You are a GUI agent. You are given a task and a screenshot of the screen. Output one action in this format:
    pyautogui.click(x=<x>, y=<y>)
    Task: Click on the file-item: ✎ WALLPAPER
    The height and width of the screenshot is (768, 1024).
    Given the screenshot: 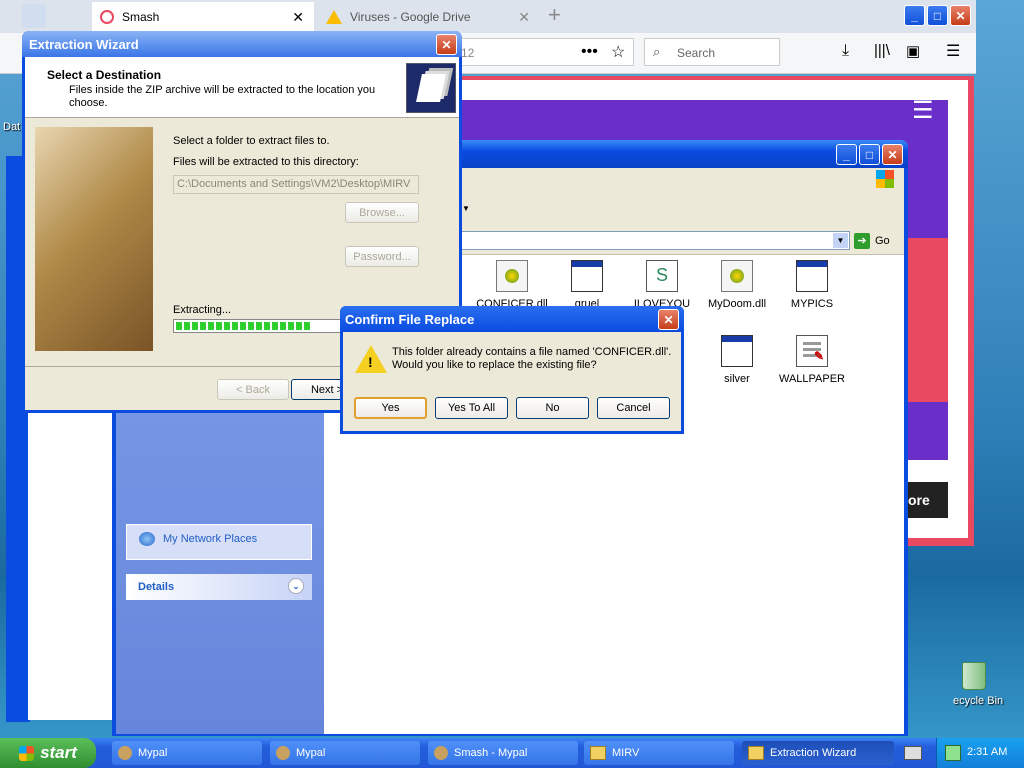 What is the action you would take?
    pyautogui.click(x=812, y=360)
    